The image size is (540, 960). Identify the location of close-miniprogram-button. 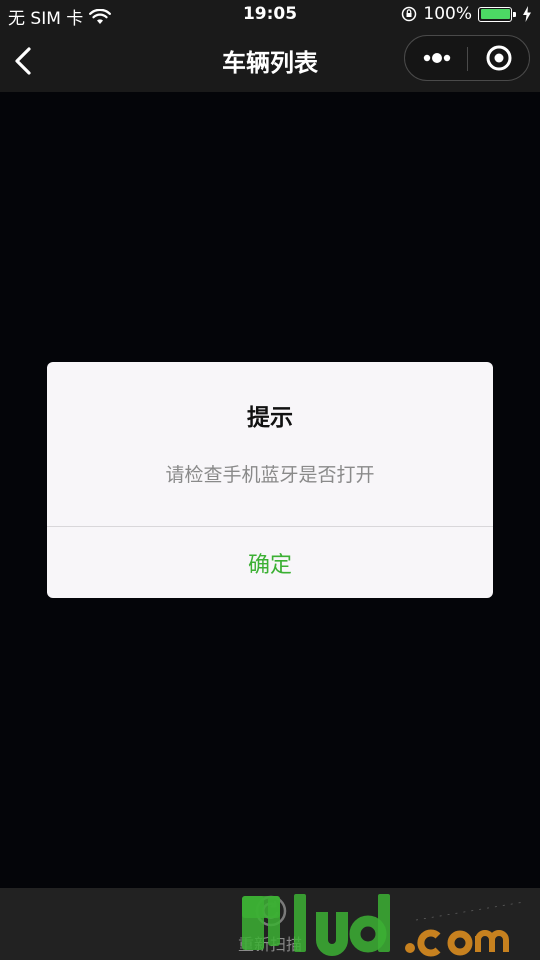
(499, 58).